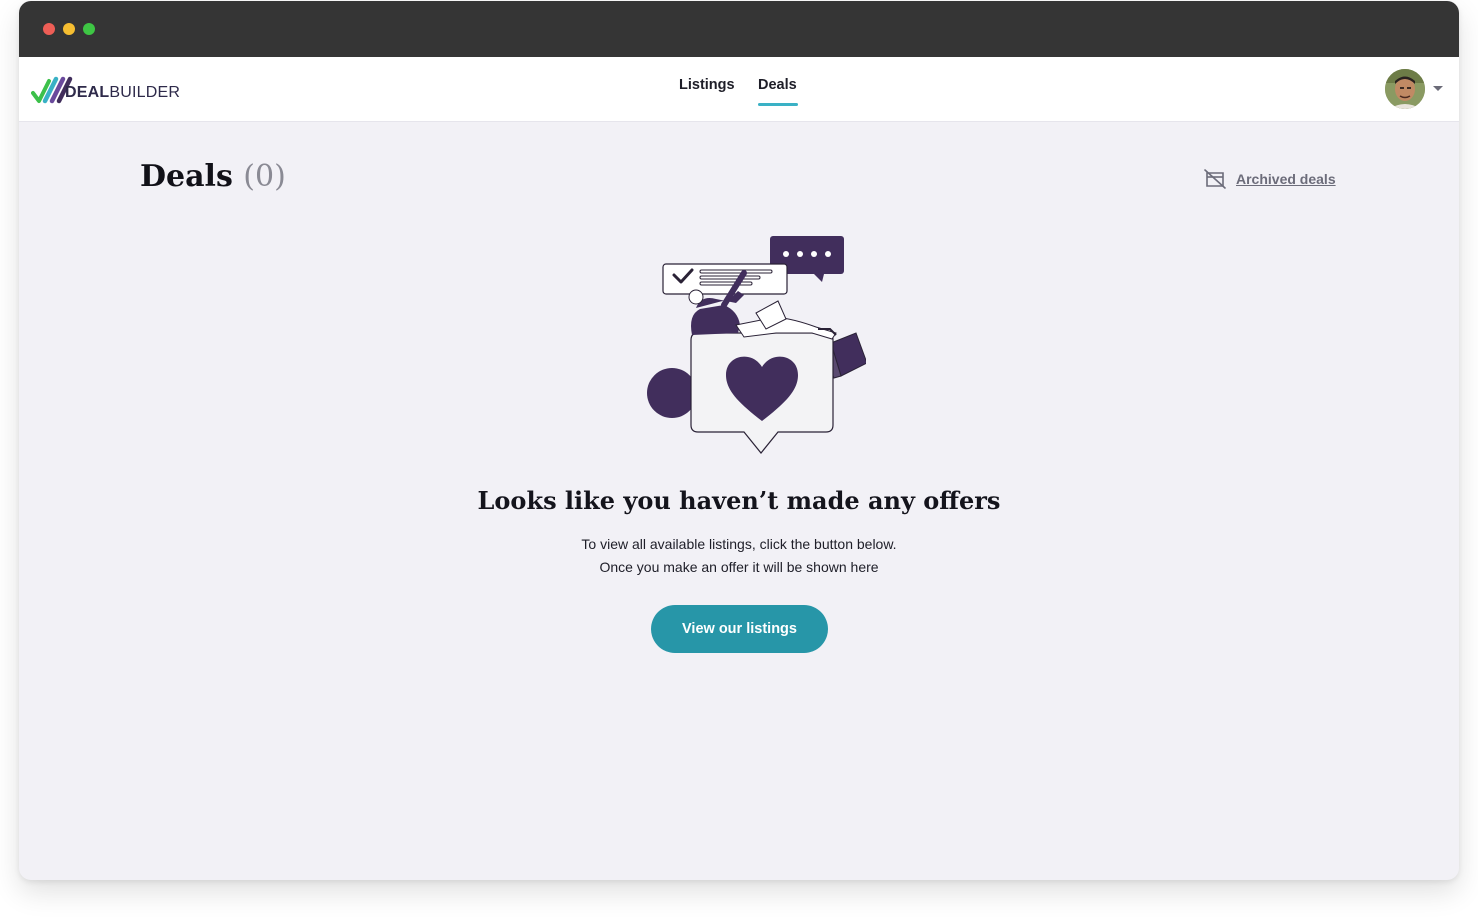 The image size is (1478, 922). What do you see at coordinates (69, 29) in the screenshot?
I see `minimize-window-button` at bounding box center [69, 29].